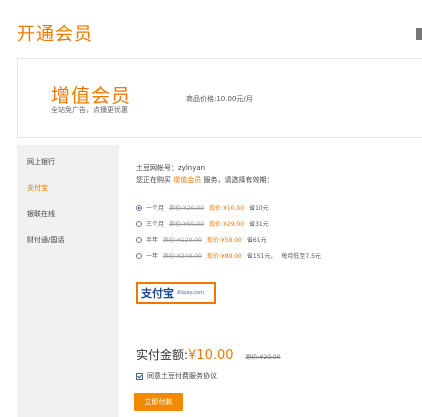 This screenshot has height=417, width=422. I want to click on page-title: 开通会员, so click(55, 34).